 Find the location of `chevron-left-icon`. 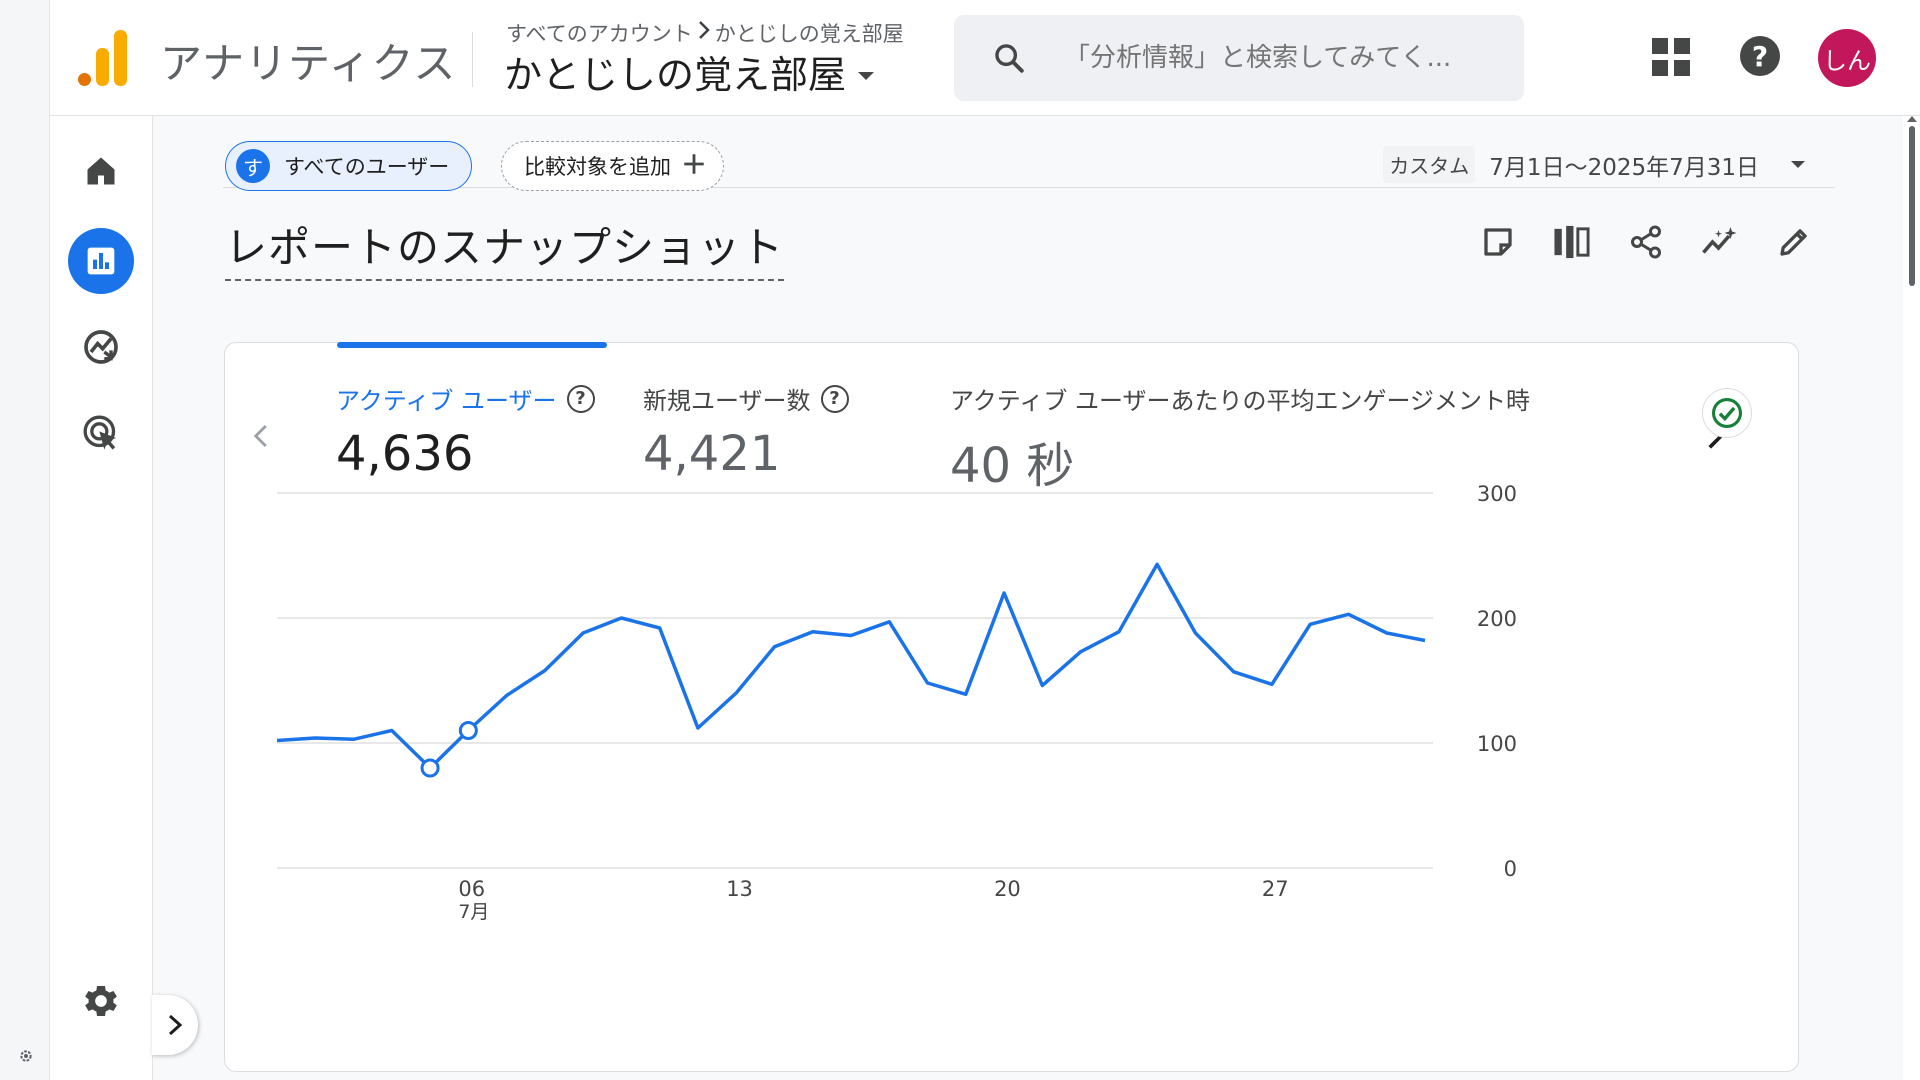

chevron-left-icon is located at coordinates (262, 436).